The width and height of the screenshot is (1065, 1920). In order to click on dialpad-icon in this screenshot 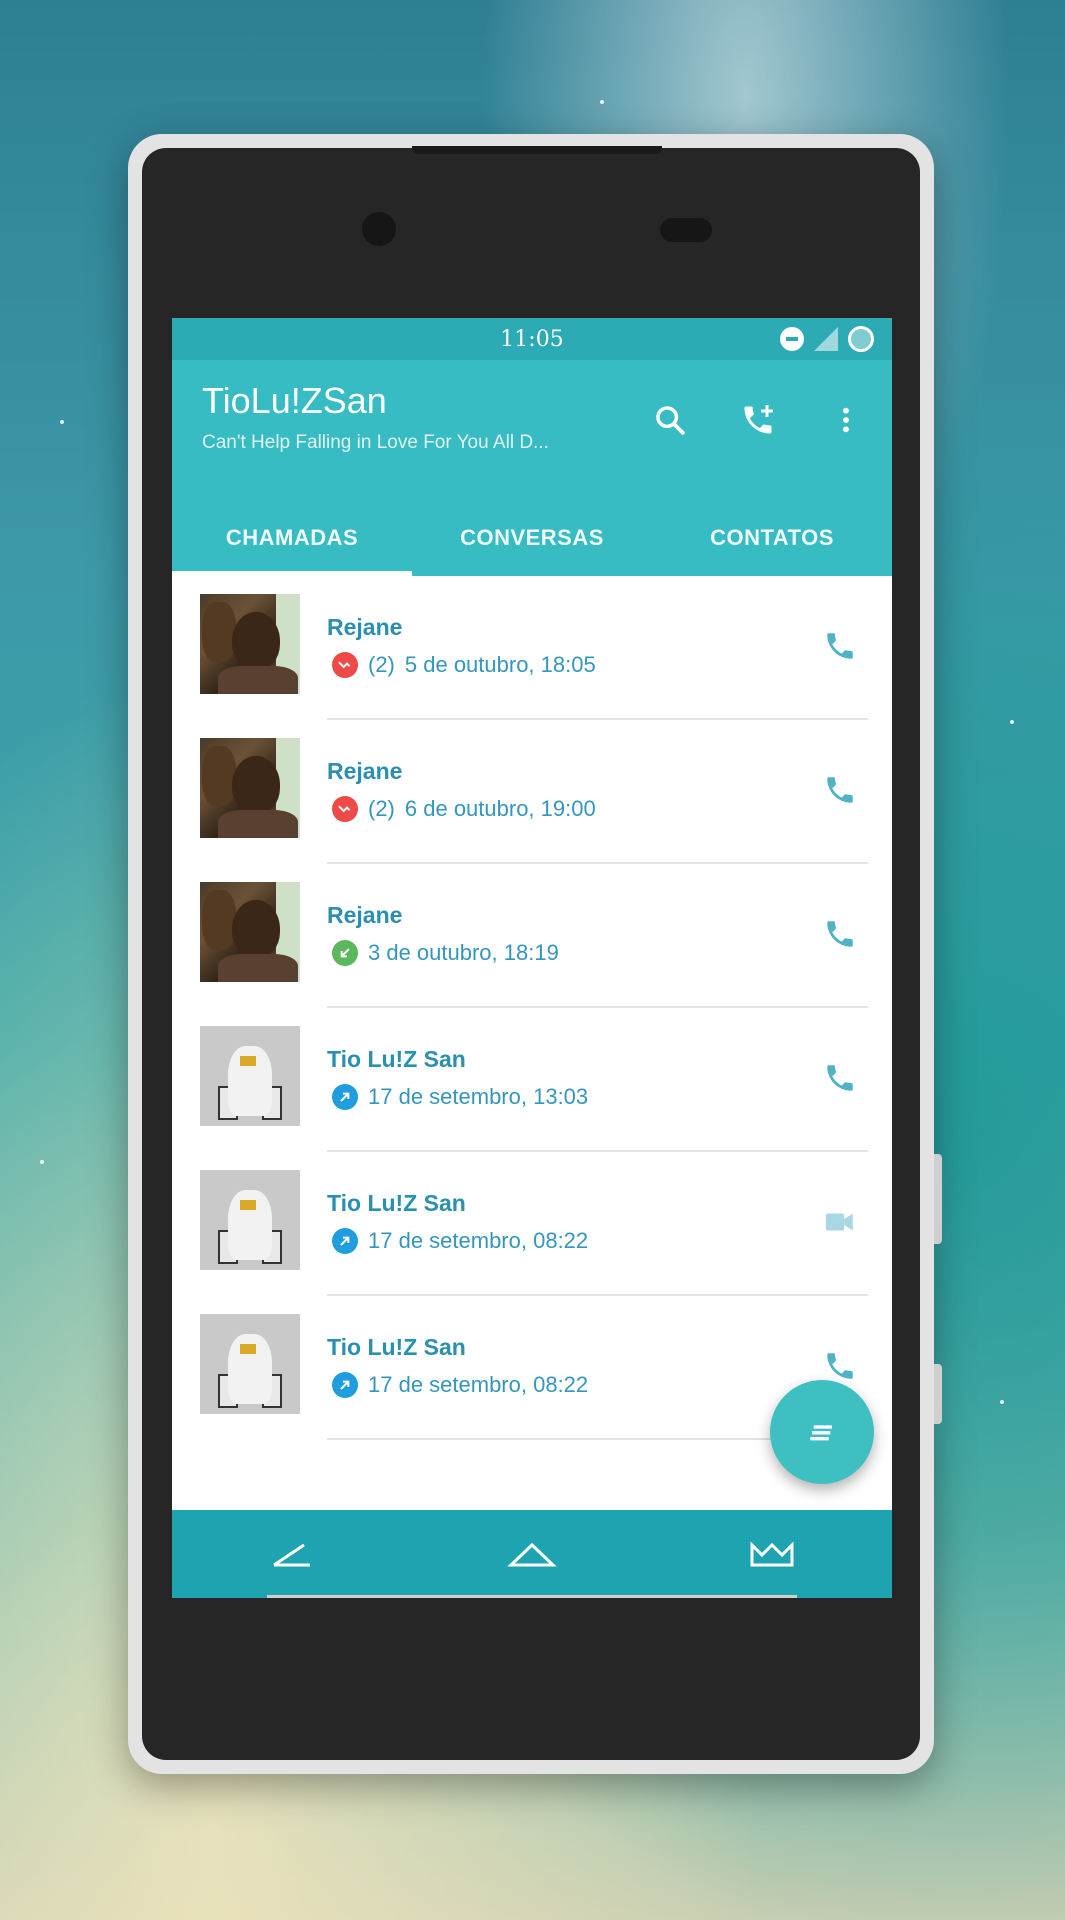, I will do `click(821, 1433)`.